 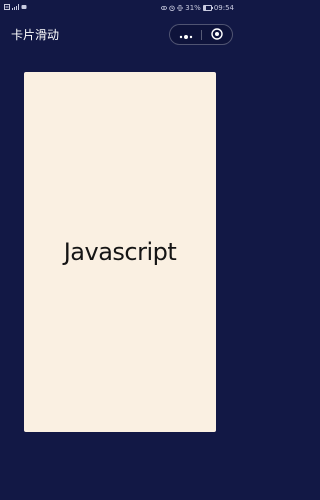 What do you see at coordinates (204, 8) in the screenshot?
I see `battery-fill` at bounding box center [204, 8].